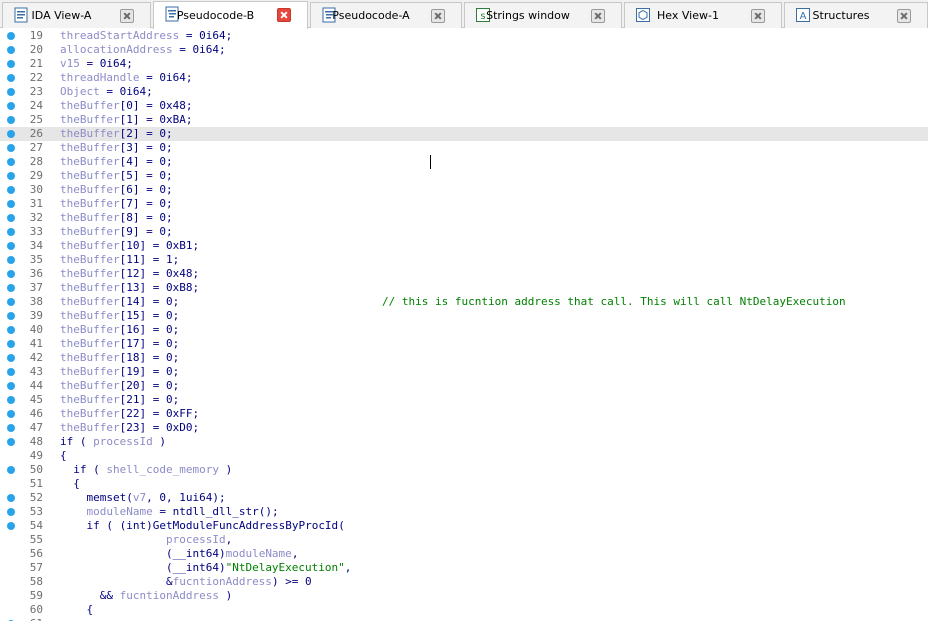 This screenshot has width=928, height=621. I want to click on code-line: 44 theBuffer[20] = 0;, so click(464, 386).